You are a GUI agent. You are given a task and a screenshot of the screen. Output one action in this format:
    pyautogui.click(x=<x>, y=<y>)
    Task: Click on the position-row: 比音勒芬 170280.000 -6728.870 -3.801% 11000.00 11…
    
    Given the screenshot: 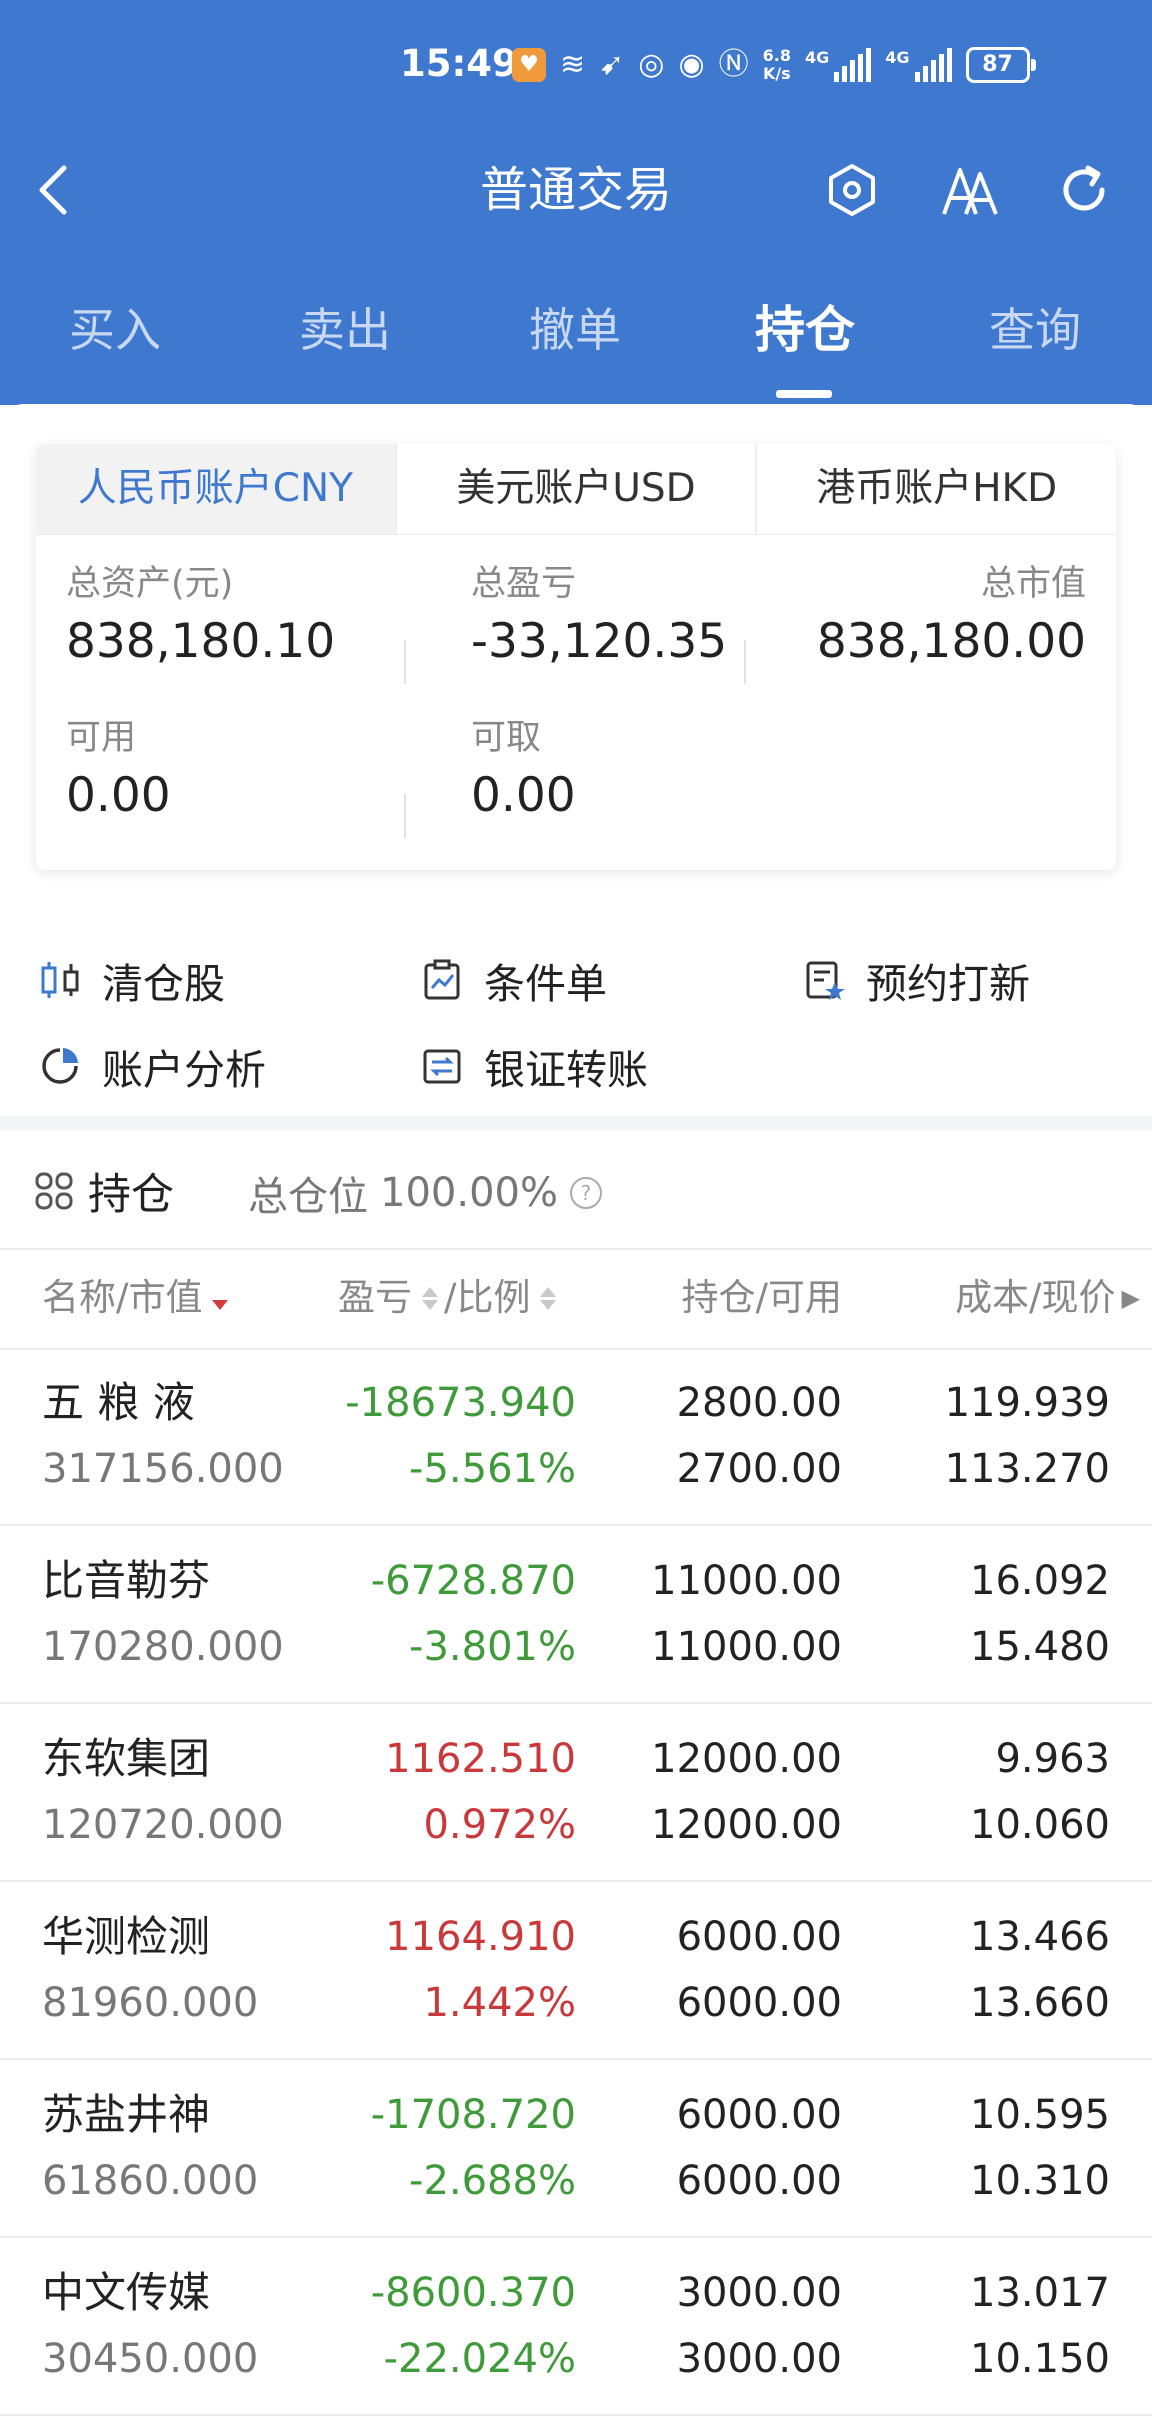 What is the action you would take?
    pyautogui.click(x=576, y=1615)
    